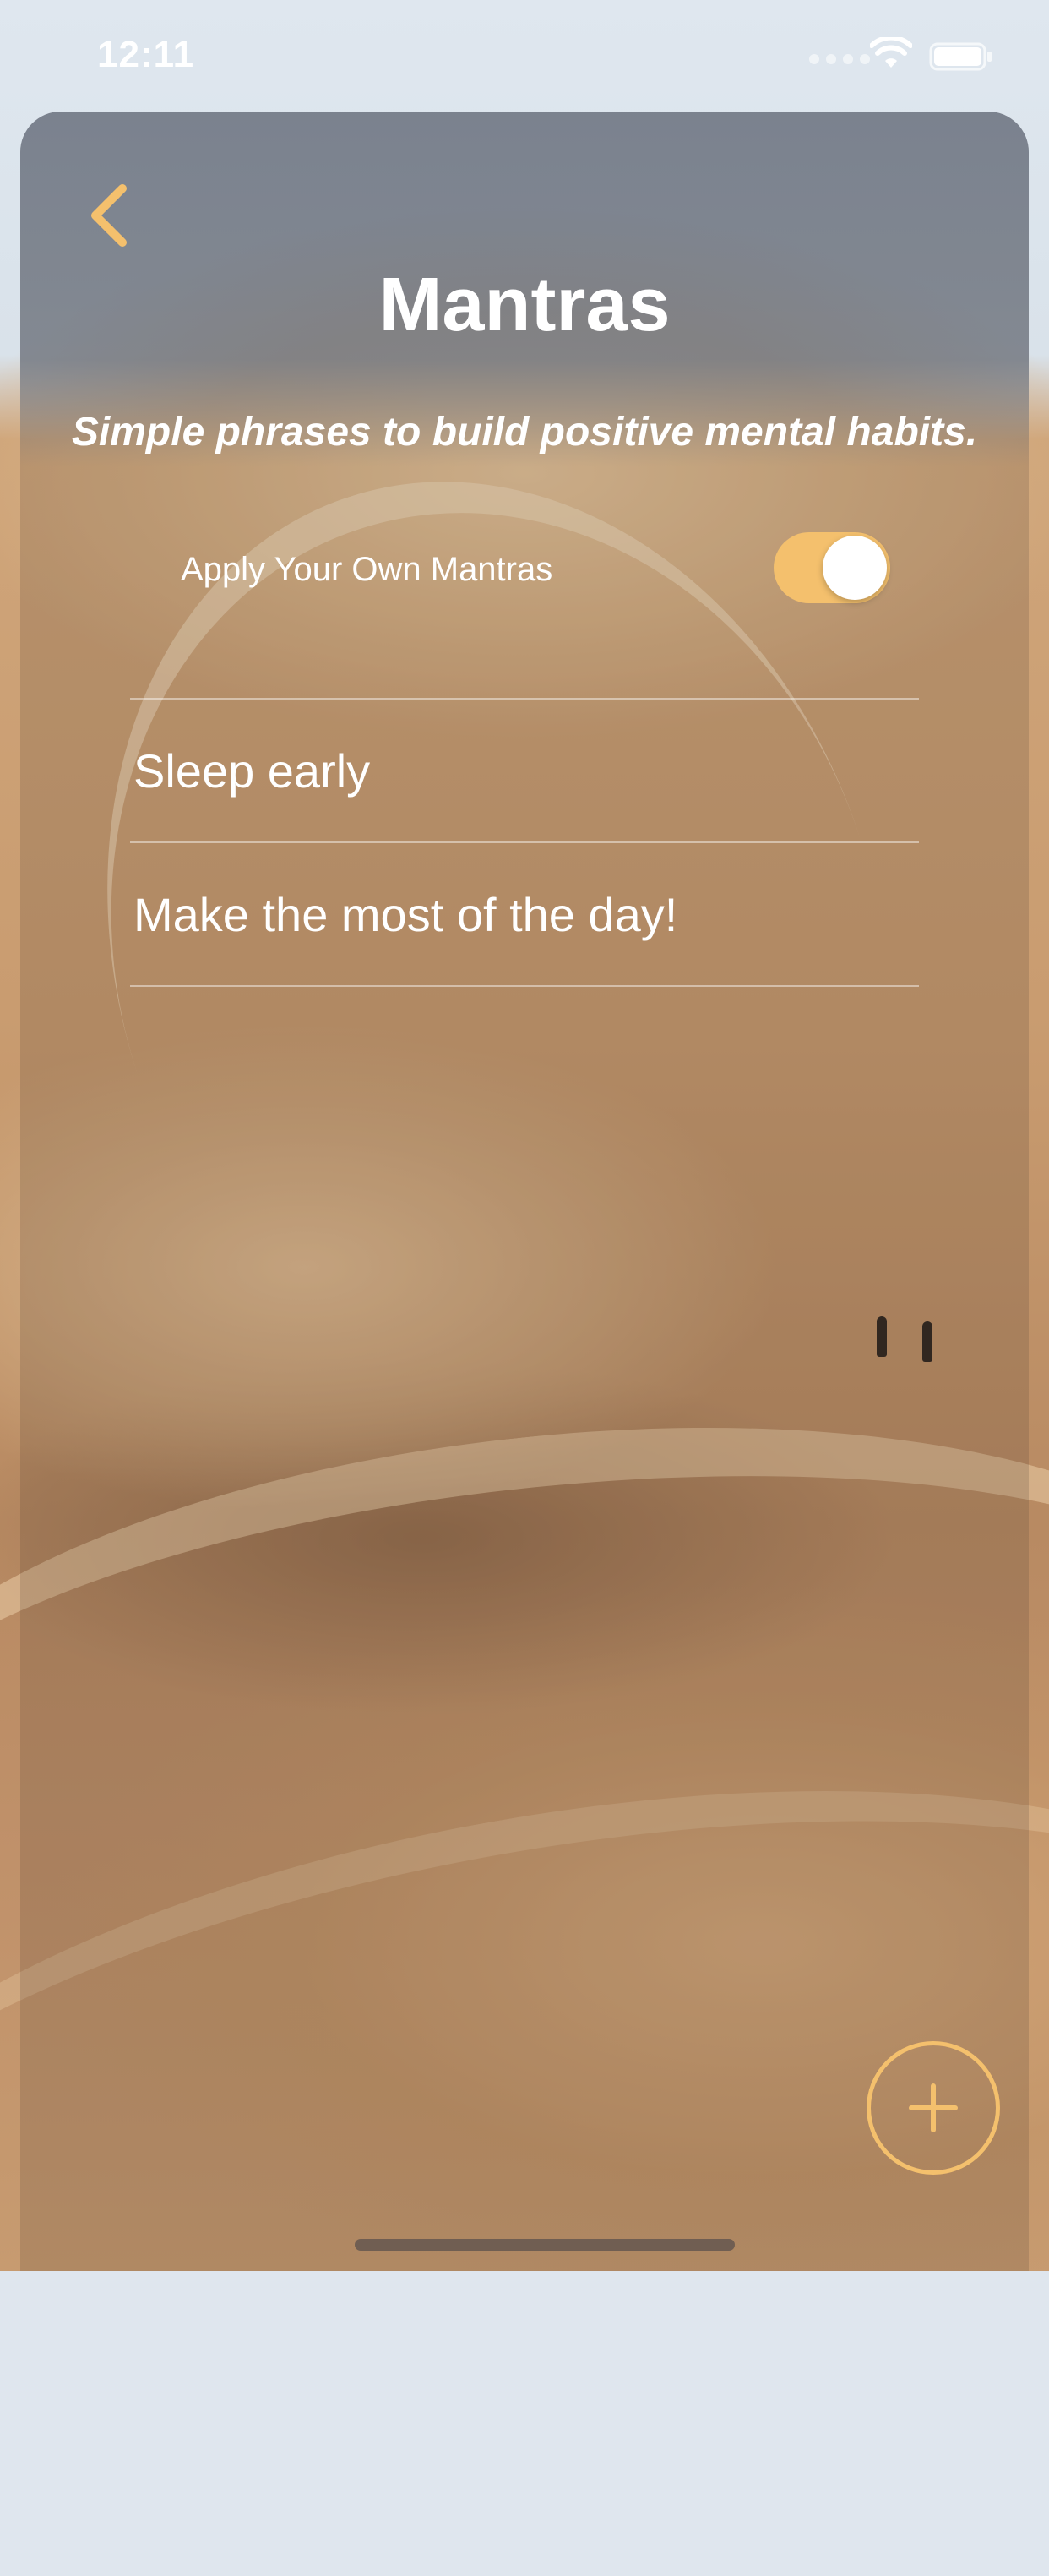  What do you see at coordinates (891, 52) in the screenshot?
I see `wifi-icon` at bounding box center [891, 52].